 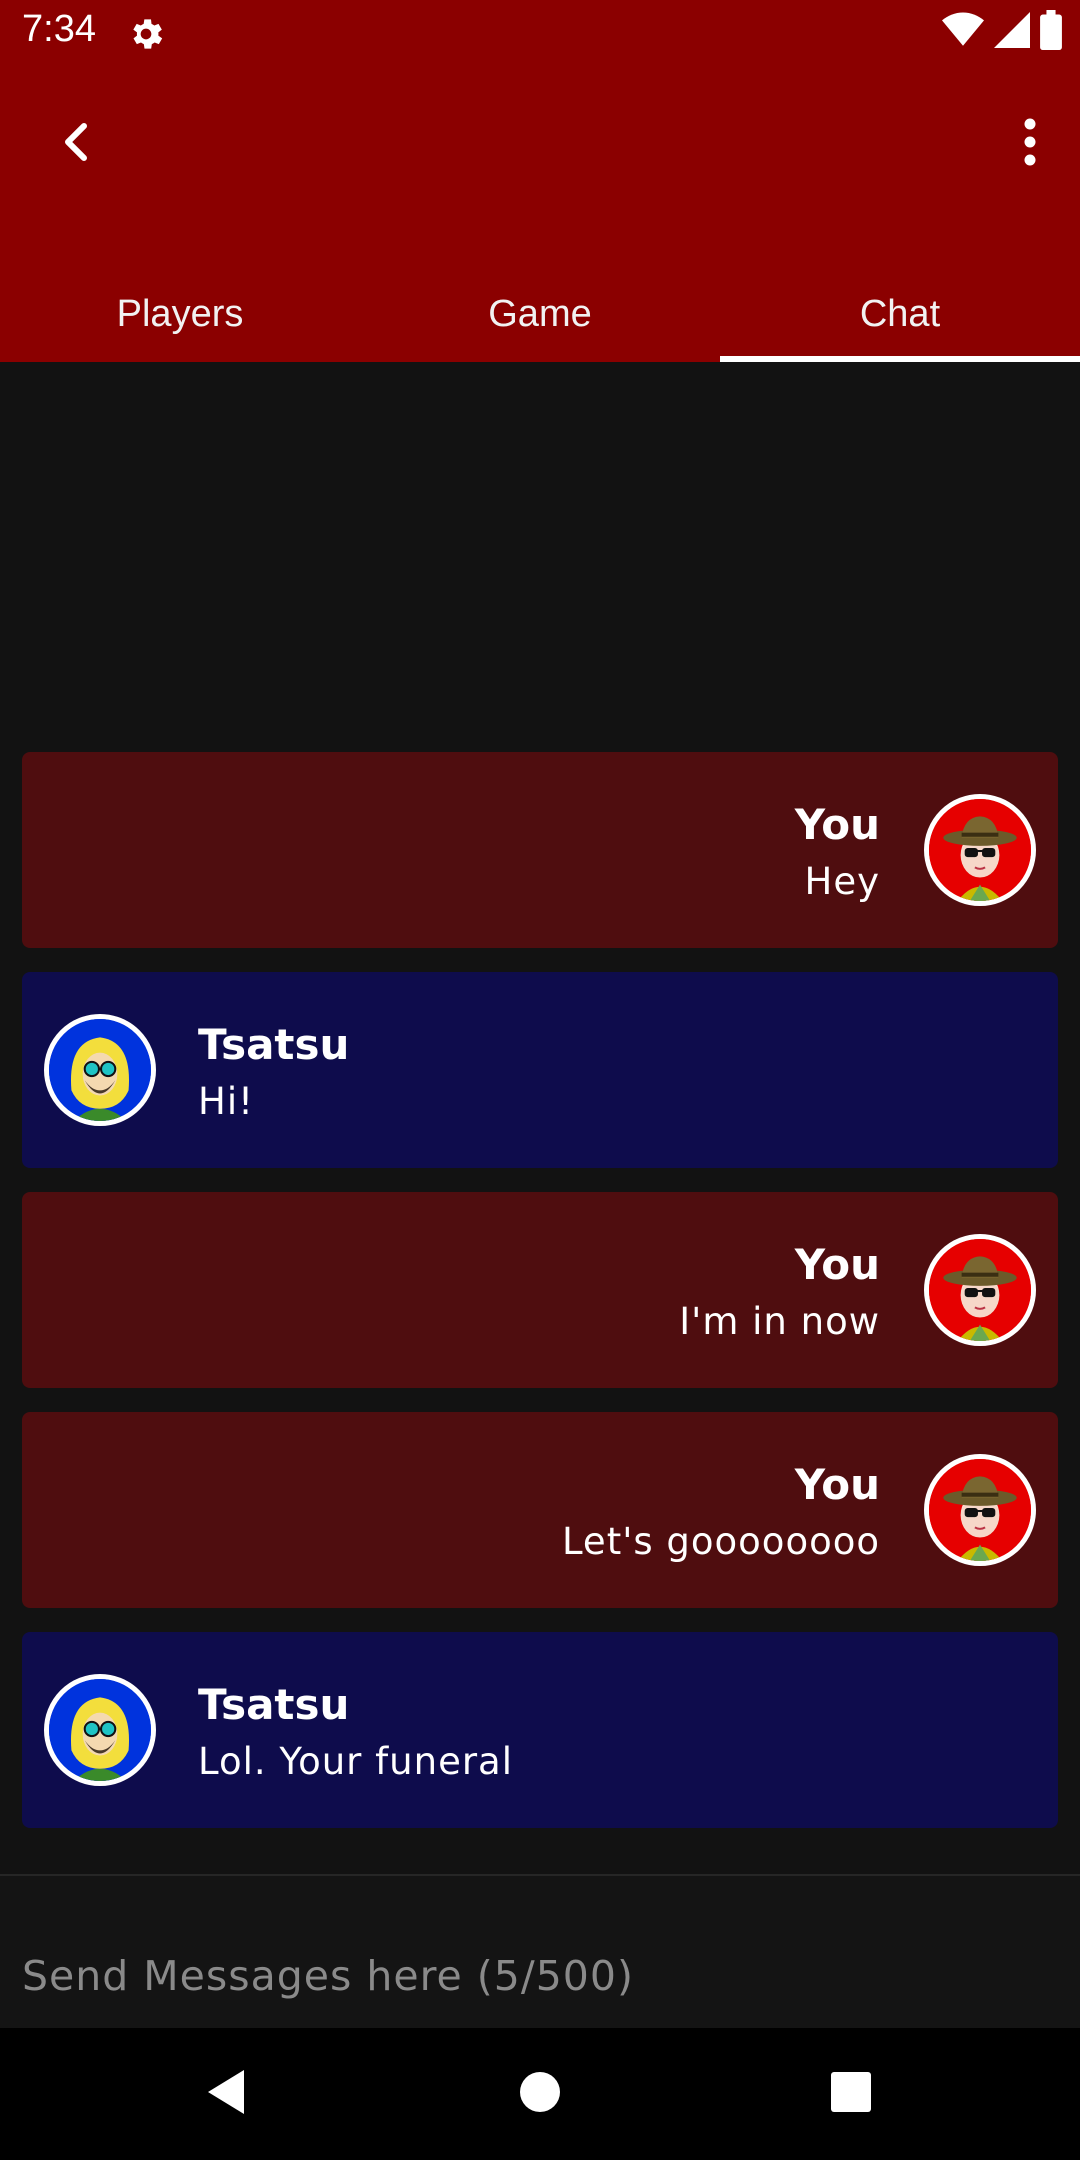 What do you see at coordinates (540, 1290) in the screenshot?
I see `chat-message-self: You I'm in now` at bounding box center [540, 1290].